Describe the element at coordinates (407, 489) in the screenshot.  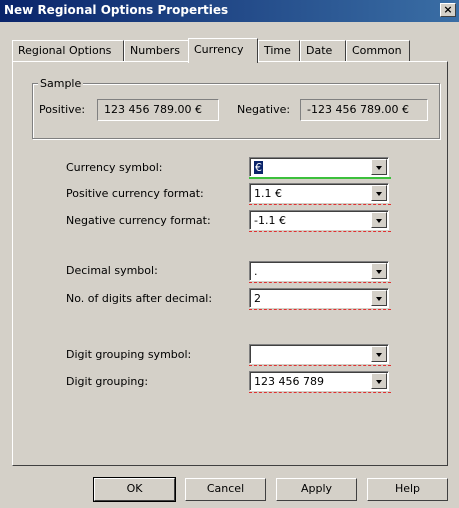
I see `help-button: Help` at that location.